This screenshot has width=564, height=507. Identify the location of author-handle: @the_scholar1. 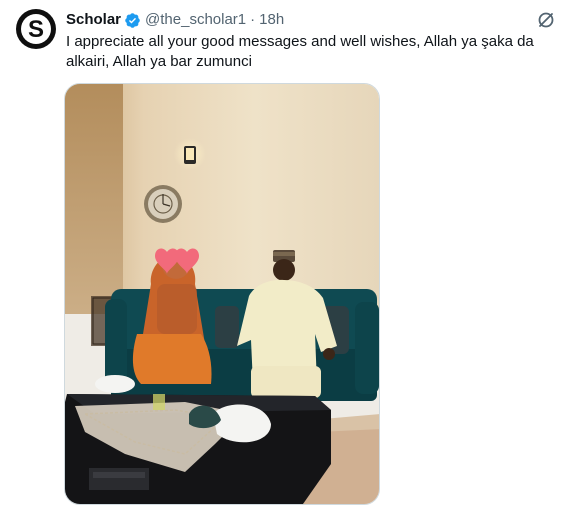
(195, 20).